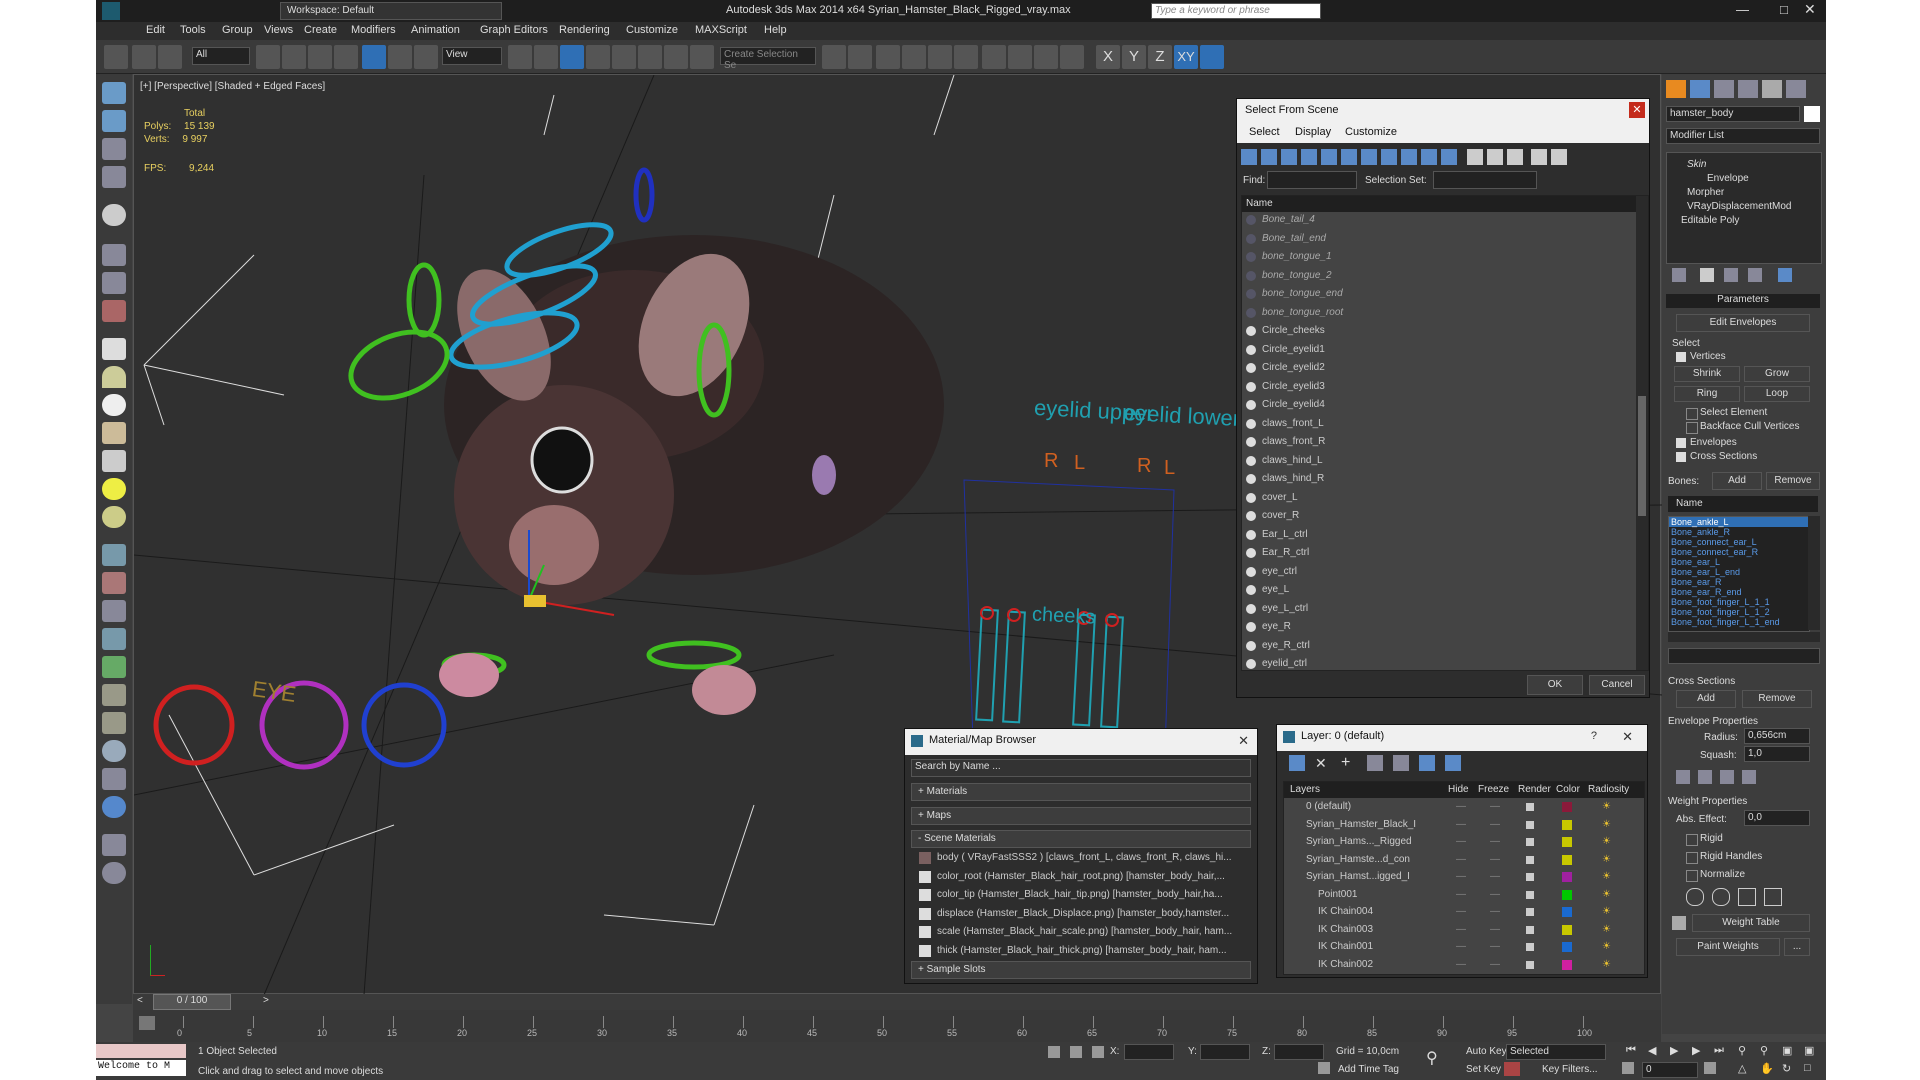  I want to click on scene-list-item: Ear_R_ctrl, so click(1439, 554).